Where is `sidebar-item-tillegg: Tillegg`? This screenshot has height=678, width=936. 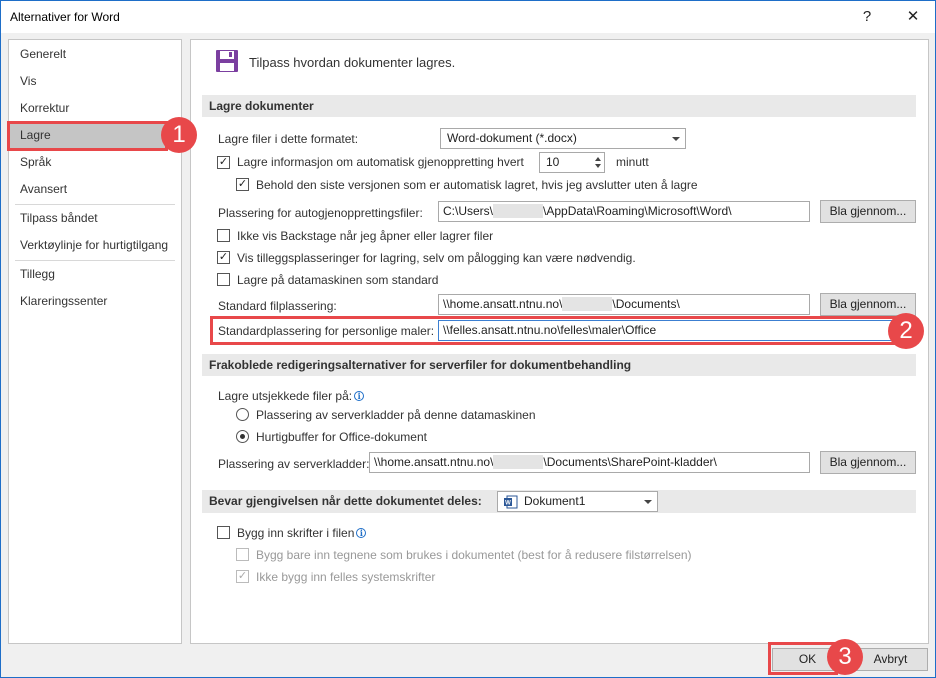
sidebar-item-tillegg: Tillegg is located at coordinates (95, 274).